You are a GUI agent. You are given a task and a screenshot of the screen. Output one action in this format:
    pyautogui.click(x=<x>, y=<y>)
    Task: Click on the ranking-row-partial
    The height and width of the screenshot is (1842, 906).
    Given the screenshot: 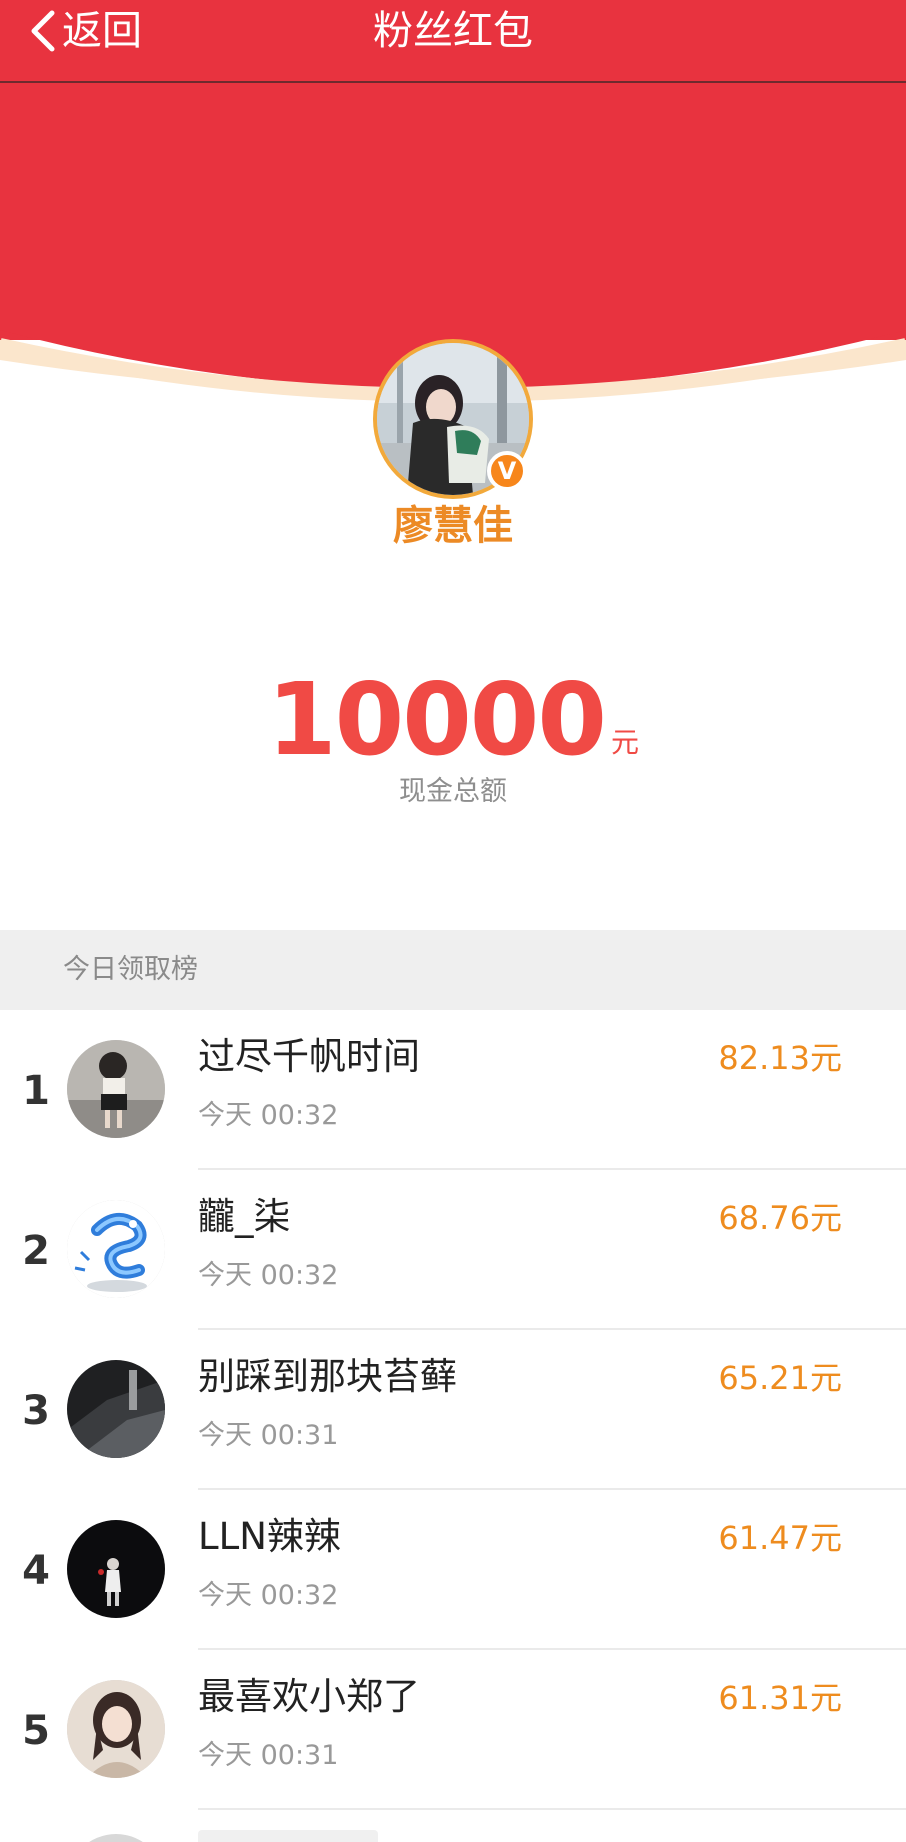 What is the action you would take?
    pyautogui.click(x=453, y=1826)
    